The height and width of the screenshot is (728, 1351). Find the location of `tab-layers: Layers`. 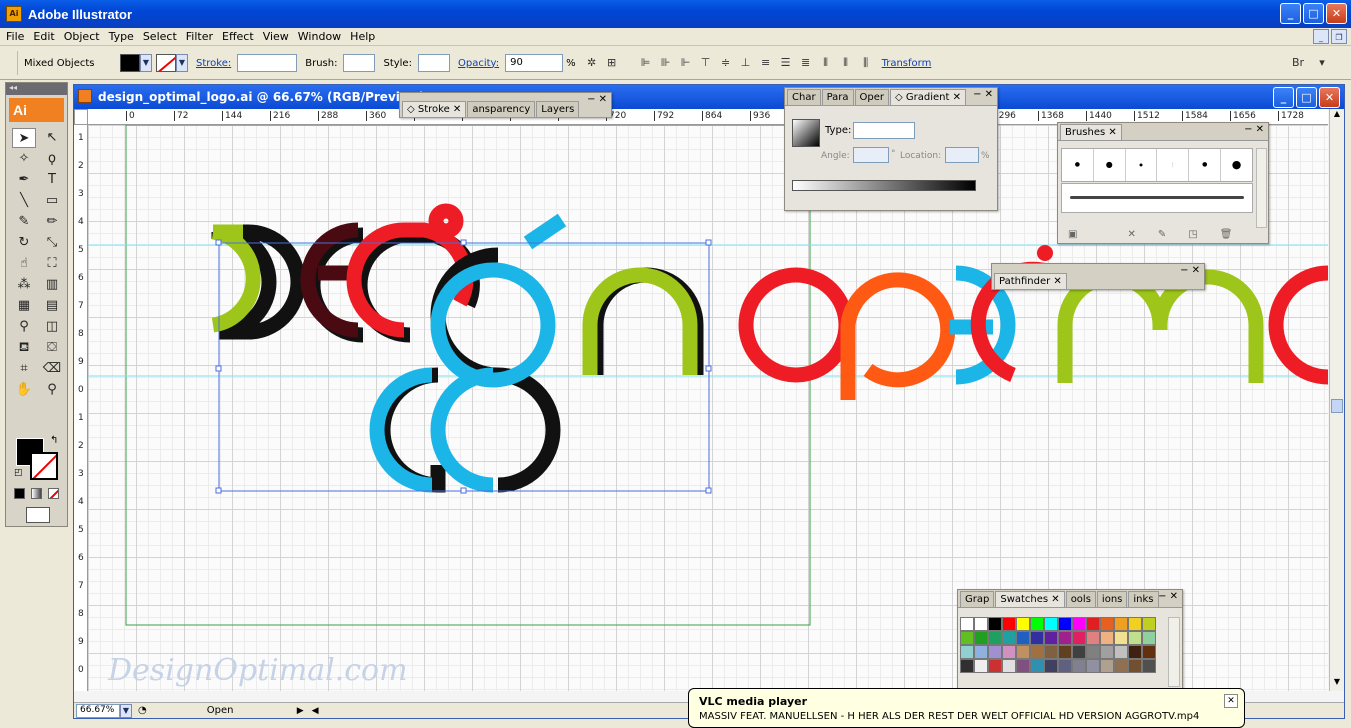

tab-layers: Layers is located at coordinates (558, 109).